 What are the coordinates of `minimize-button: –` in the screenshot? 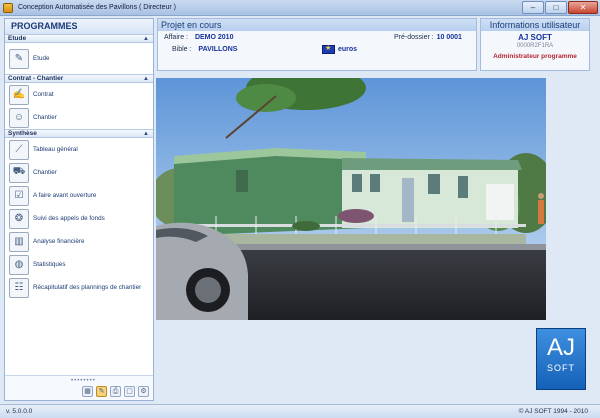 It's located at (533, 7).